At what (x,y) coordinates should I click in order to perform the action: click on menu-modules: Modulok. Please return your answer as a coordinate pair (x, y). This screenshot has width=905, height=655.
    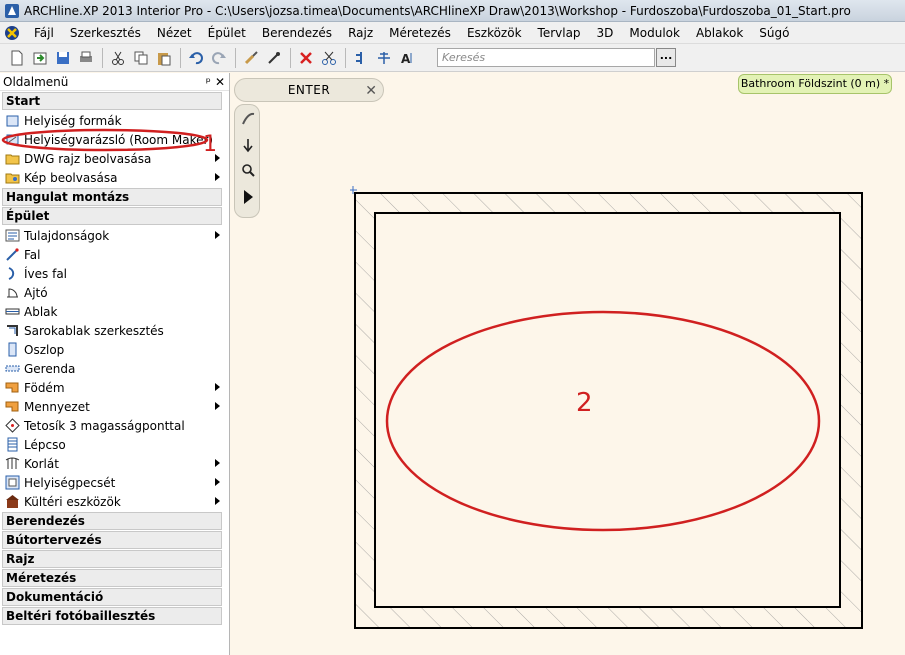
    Looking at the image, I should click on (654, 33).